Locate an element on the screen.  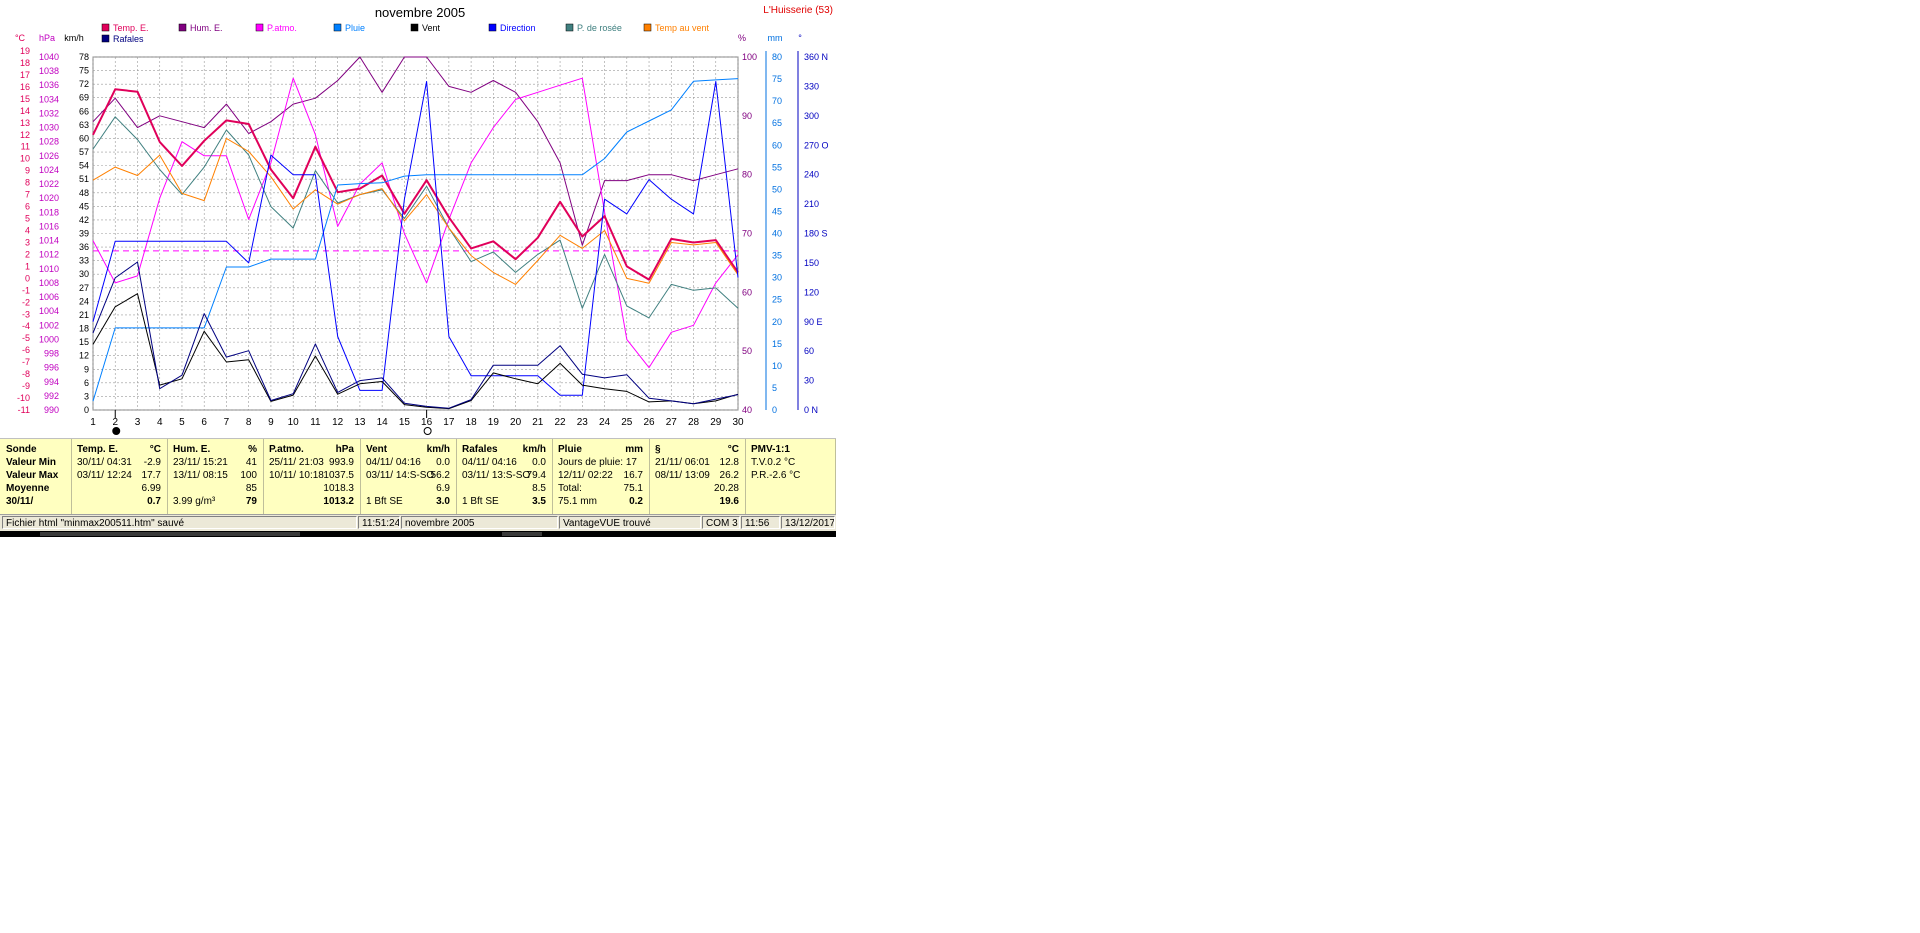
axis-tick-label: 69 is located at coordinates (84, 98).